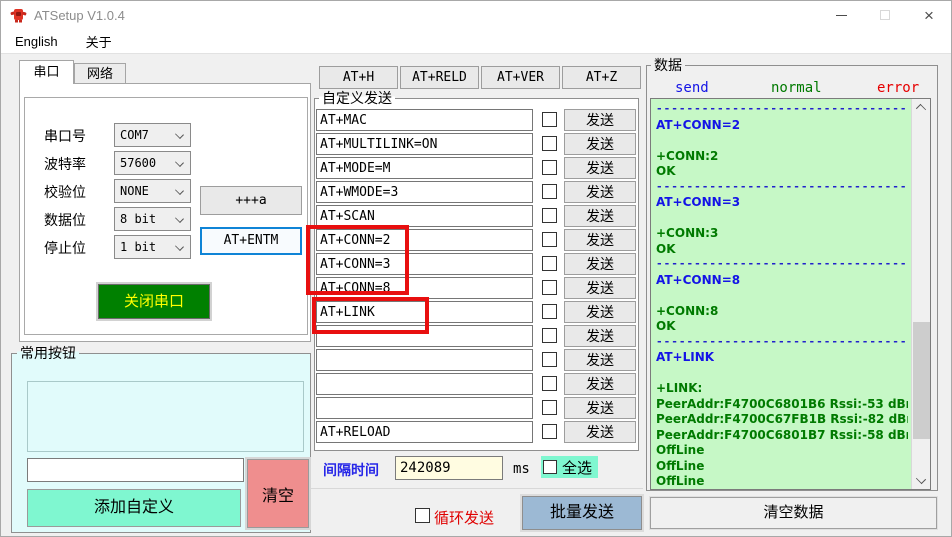  What do you see at coordinates (600, 144) in the screenshot?
I see `send-button-1: 发送` at bounding box center [600, 144].